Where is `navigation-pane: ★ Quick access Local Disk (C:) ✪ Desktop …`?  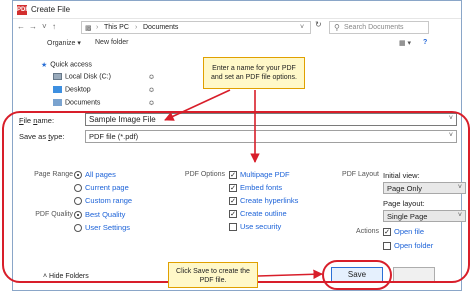
navigation-pane: ★ Quick access Local Disk (C:) ✪ Desktop … is located at coordinates (83, 84).